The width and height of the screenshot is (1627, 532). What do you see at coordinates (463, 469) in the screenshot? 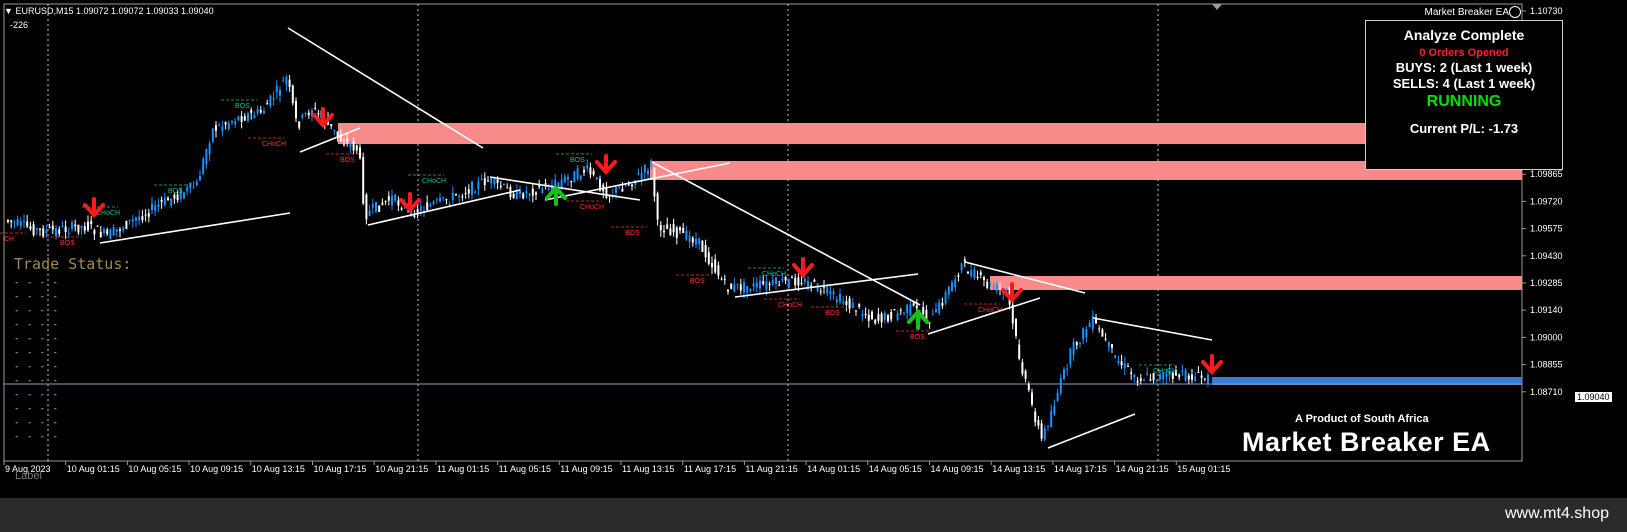
I see `time-tick-label: 11 Aug 01:15` at bounding box center [463, 469].